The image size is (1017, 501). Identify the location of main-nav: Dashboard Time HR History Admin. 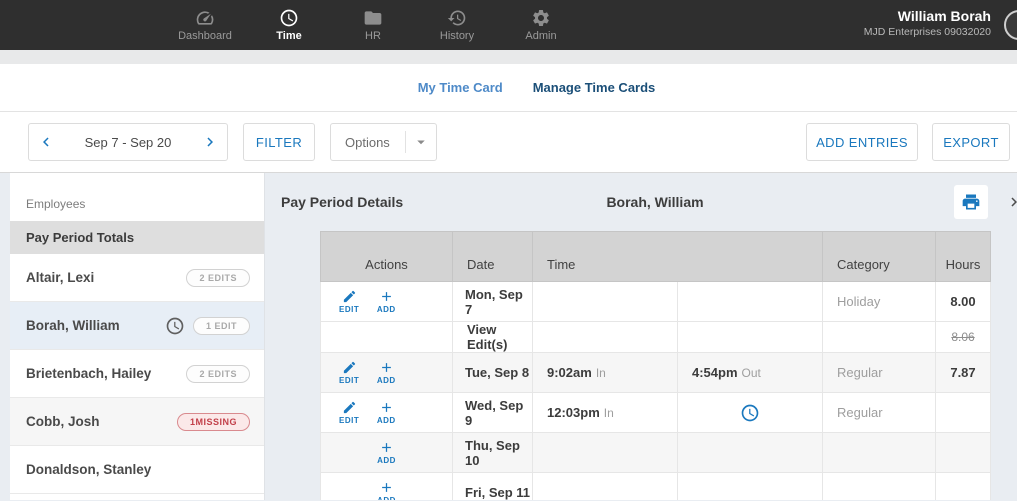
(373, 25).